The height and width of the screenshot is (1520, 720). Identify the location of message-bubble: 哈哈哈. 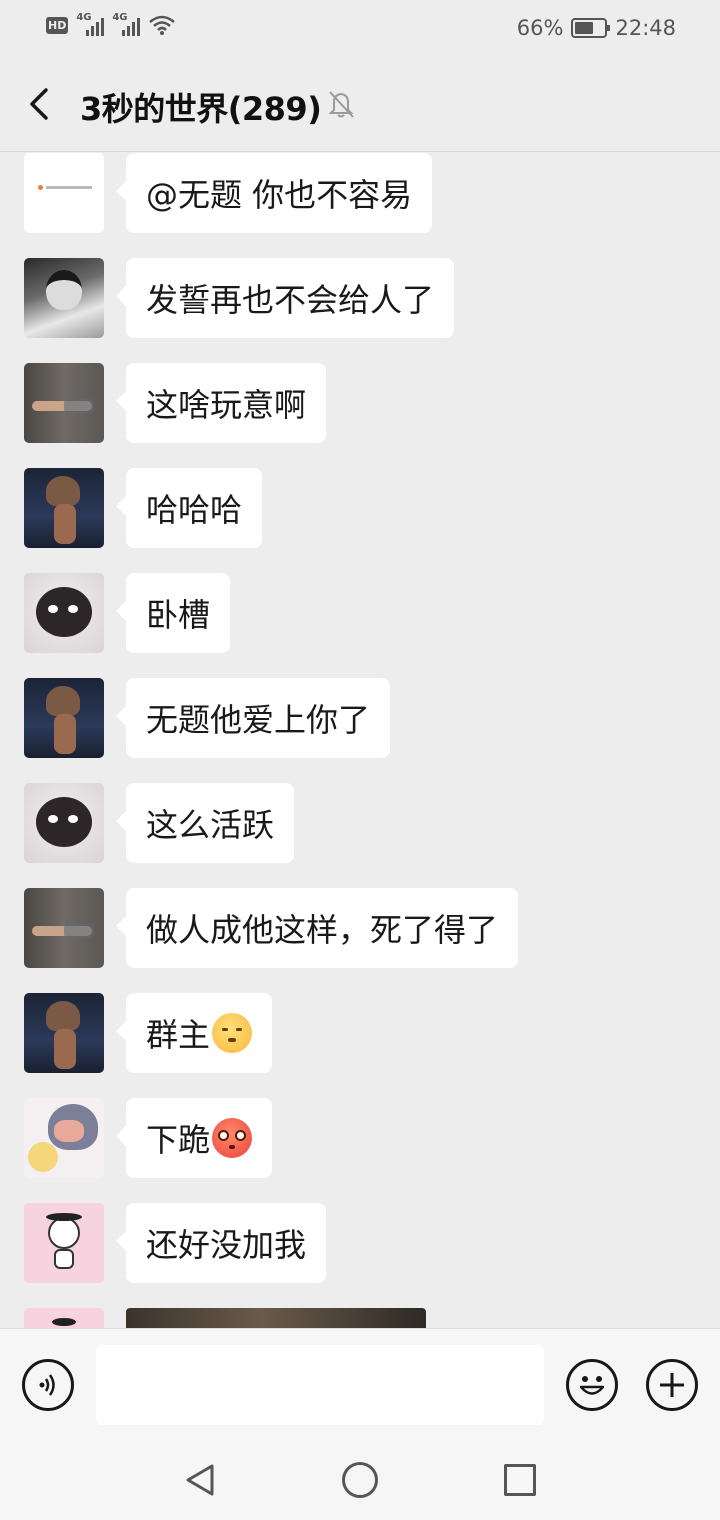
(189, 508).